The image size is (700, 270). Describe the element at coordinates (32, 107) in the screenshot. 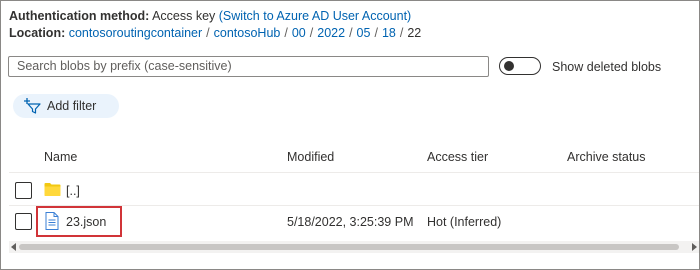

I see `add-filter-icon` at that location.